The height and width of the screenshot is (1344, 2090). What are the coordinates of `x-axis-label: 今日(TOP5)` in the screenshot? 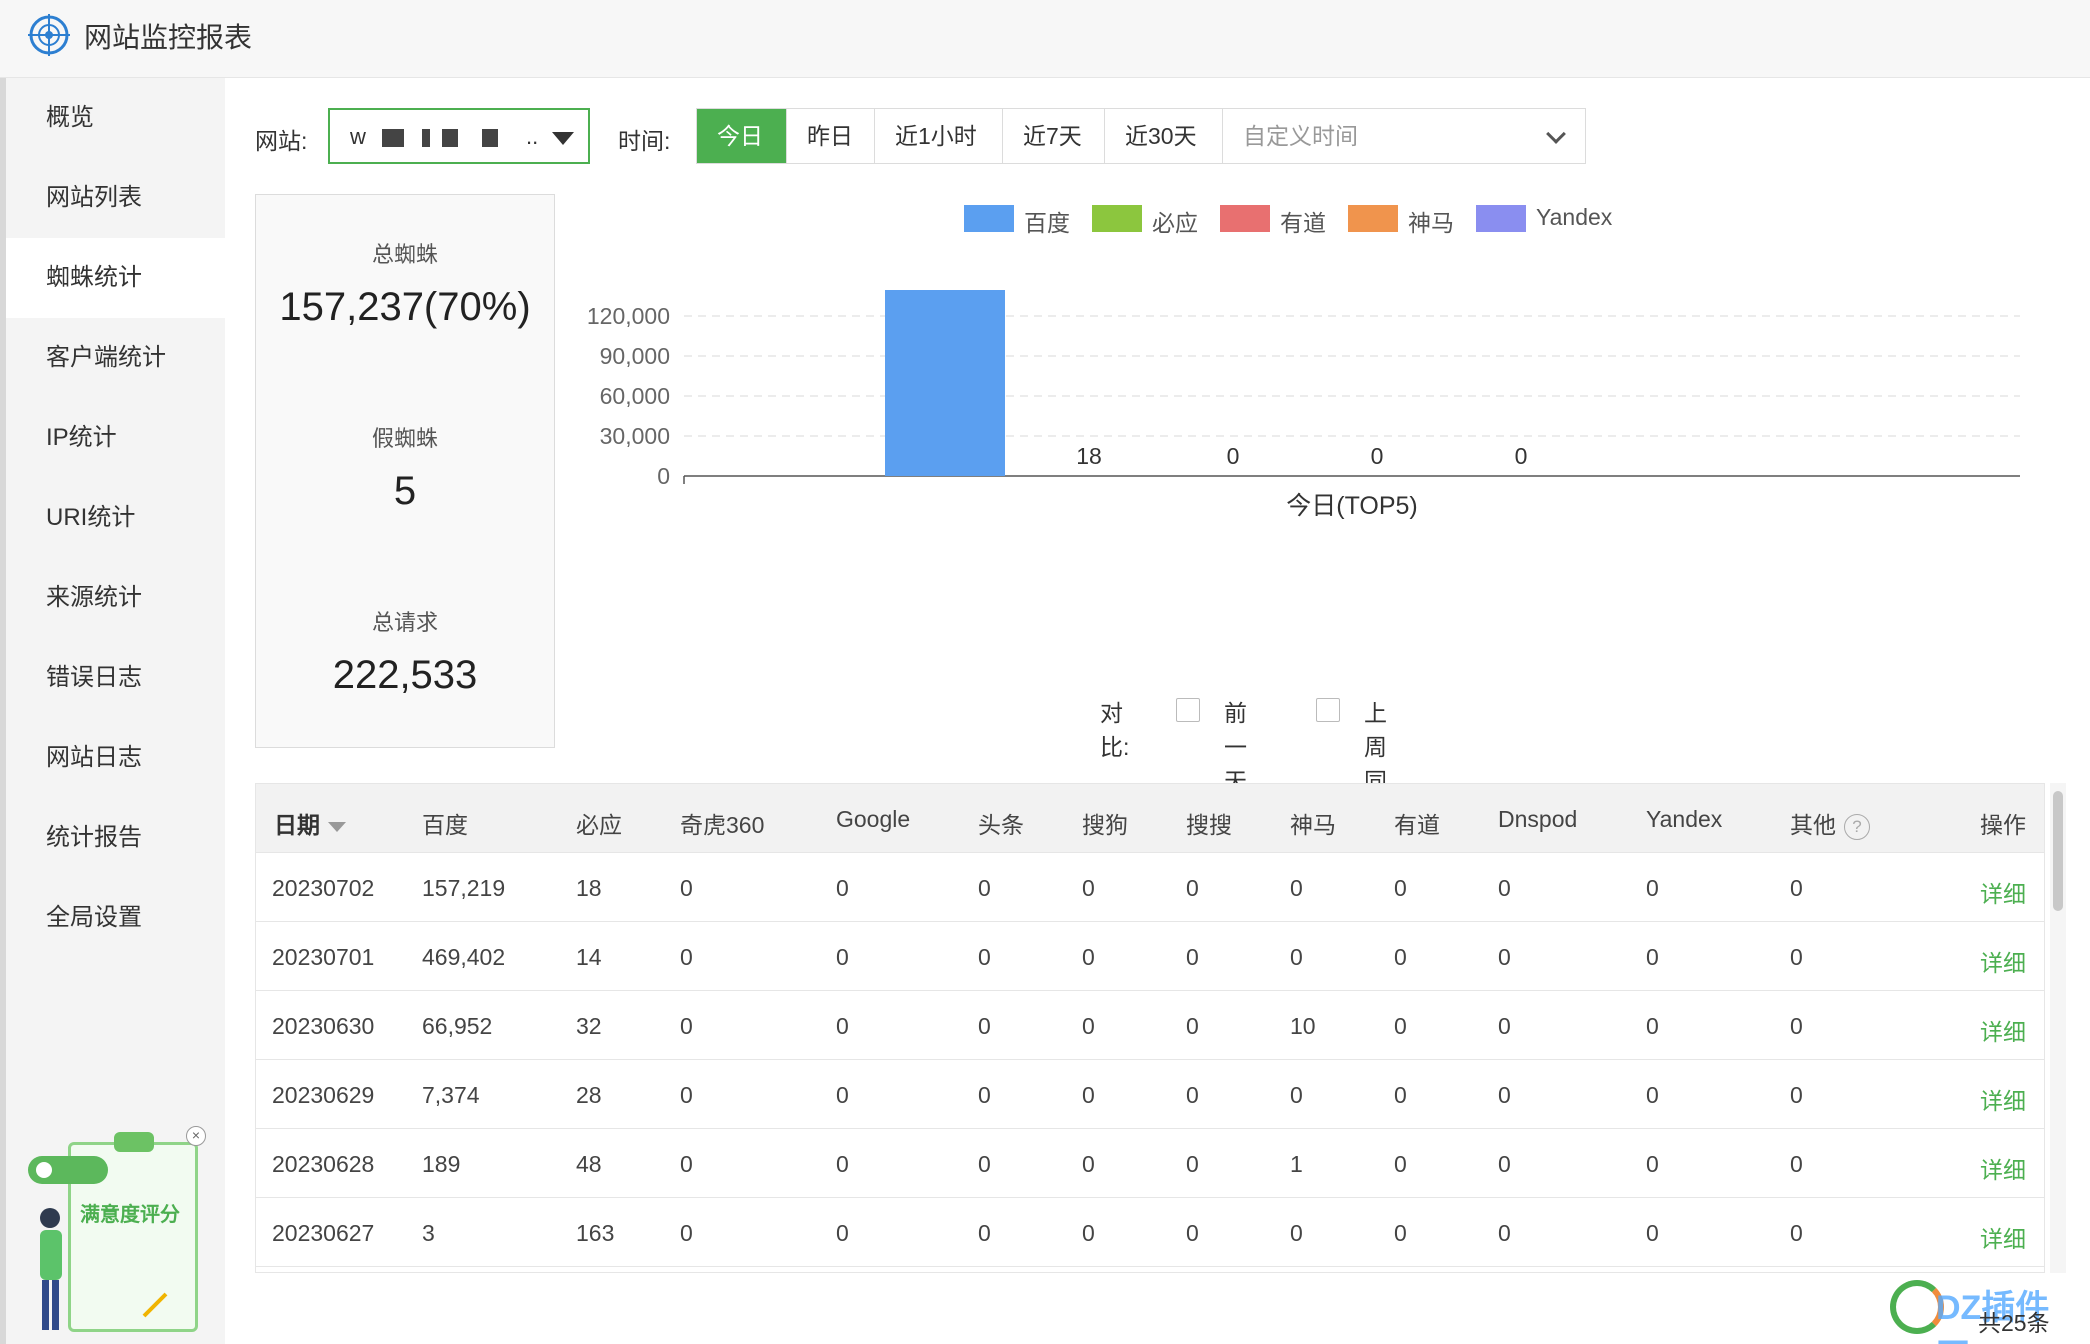 It's located at (1352, 506).